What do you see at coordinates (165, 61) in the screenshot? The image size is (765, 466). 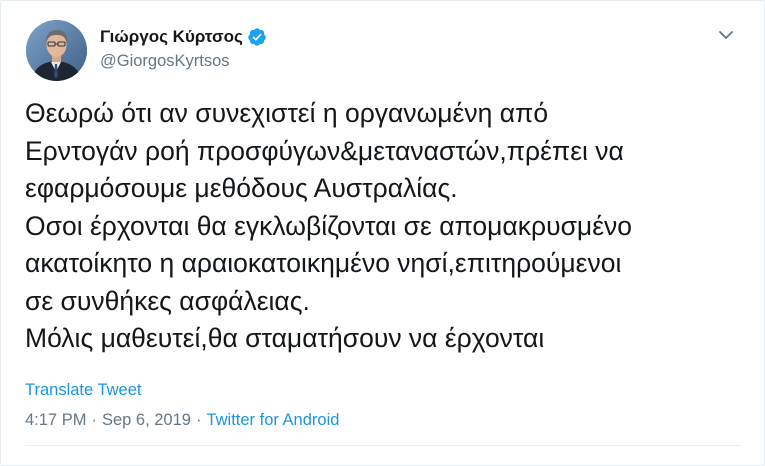 I see `author-handle: @GiorgosKyrtsos` at bounding box center [165, 61].